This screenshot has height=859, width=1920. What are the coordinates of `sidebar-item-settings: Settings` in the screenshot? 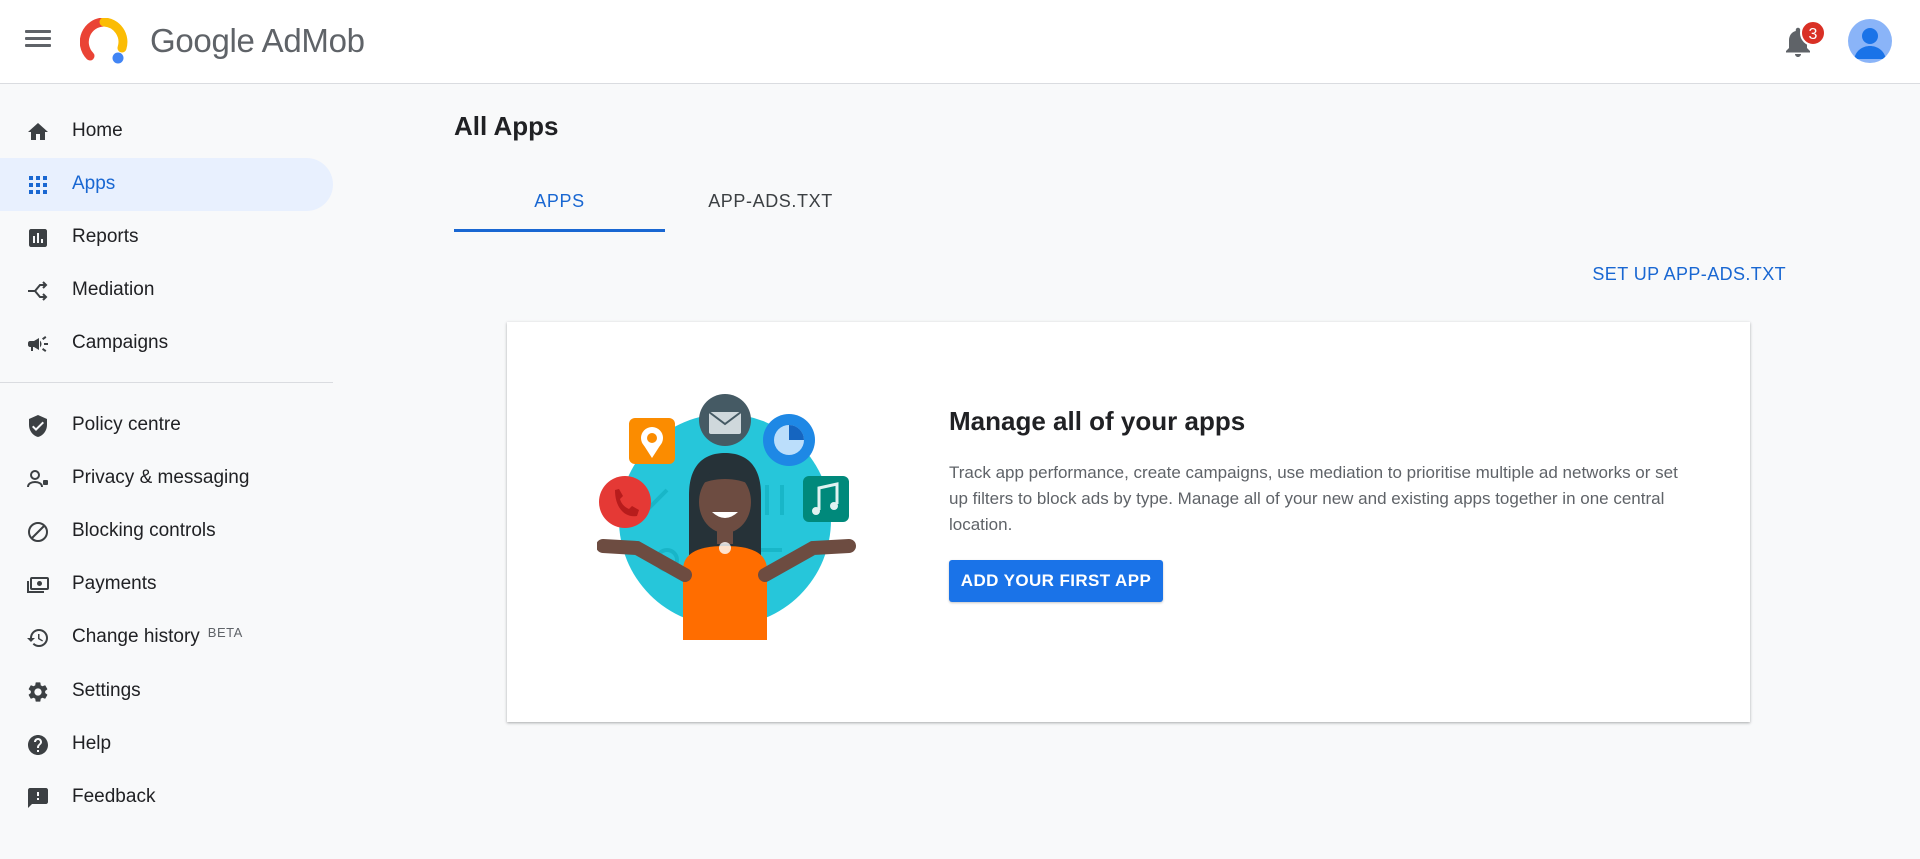 It's located at (166, 691).